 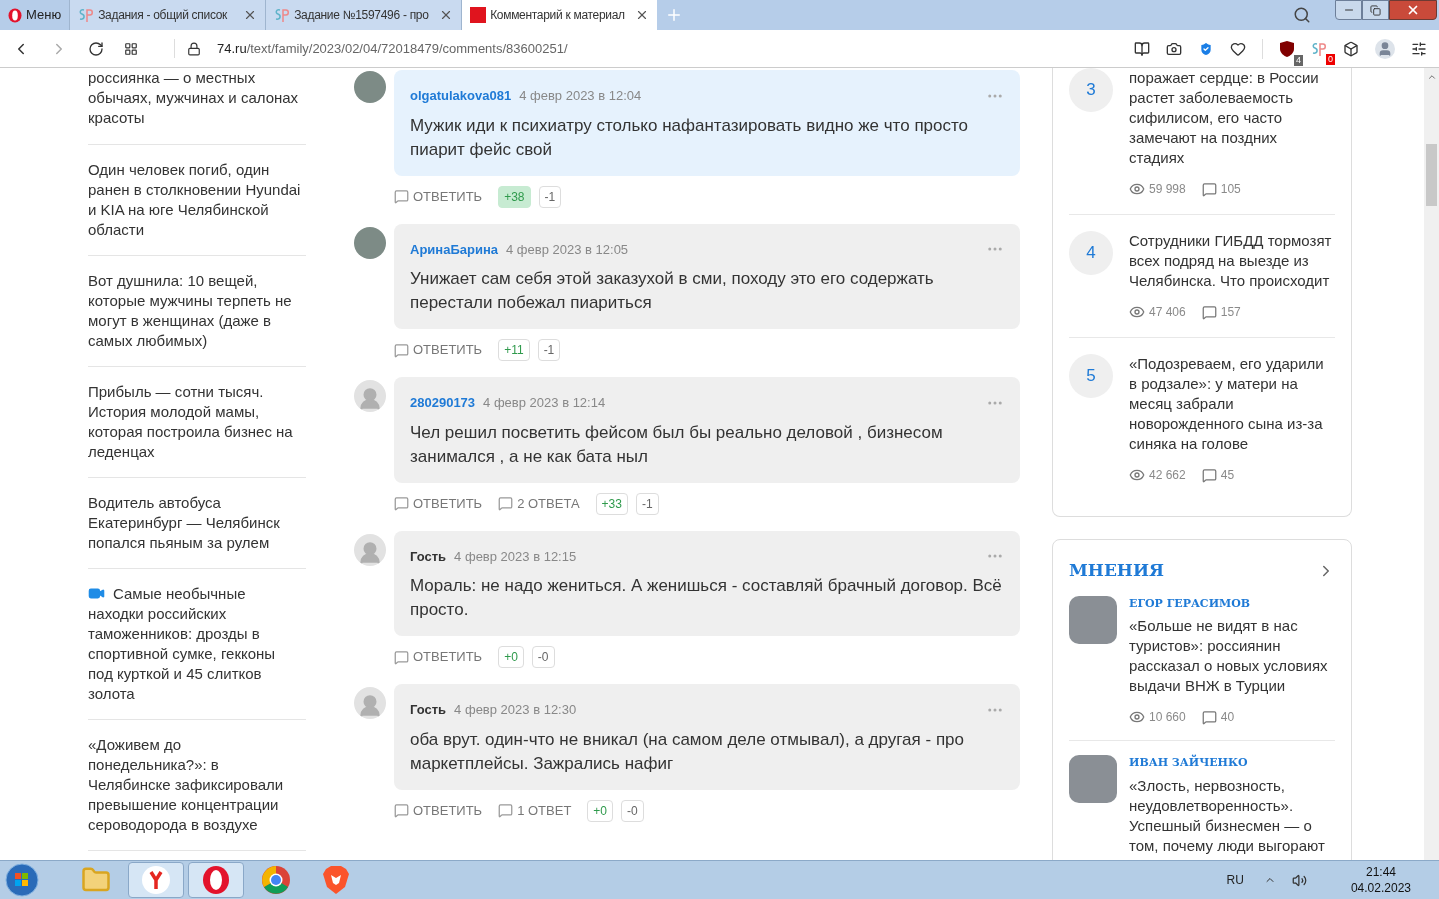 What do you see at coordinates (478, 15) in the screenshot?
I see `site-favicon-icon` at bounding box center [478, 15].